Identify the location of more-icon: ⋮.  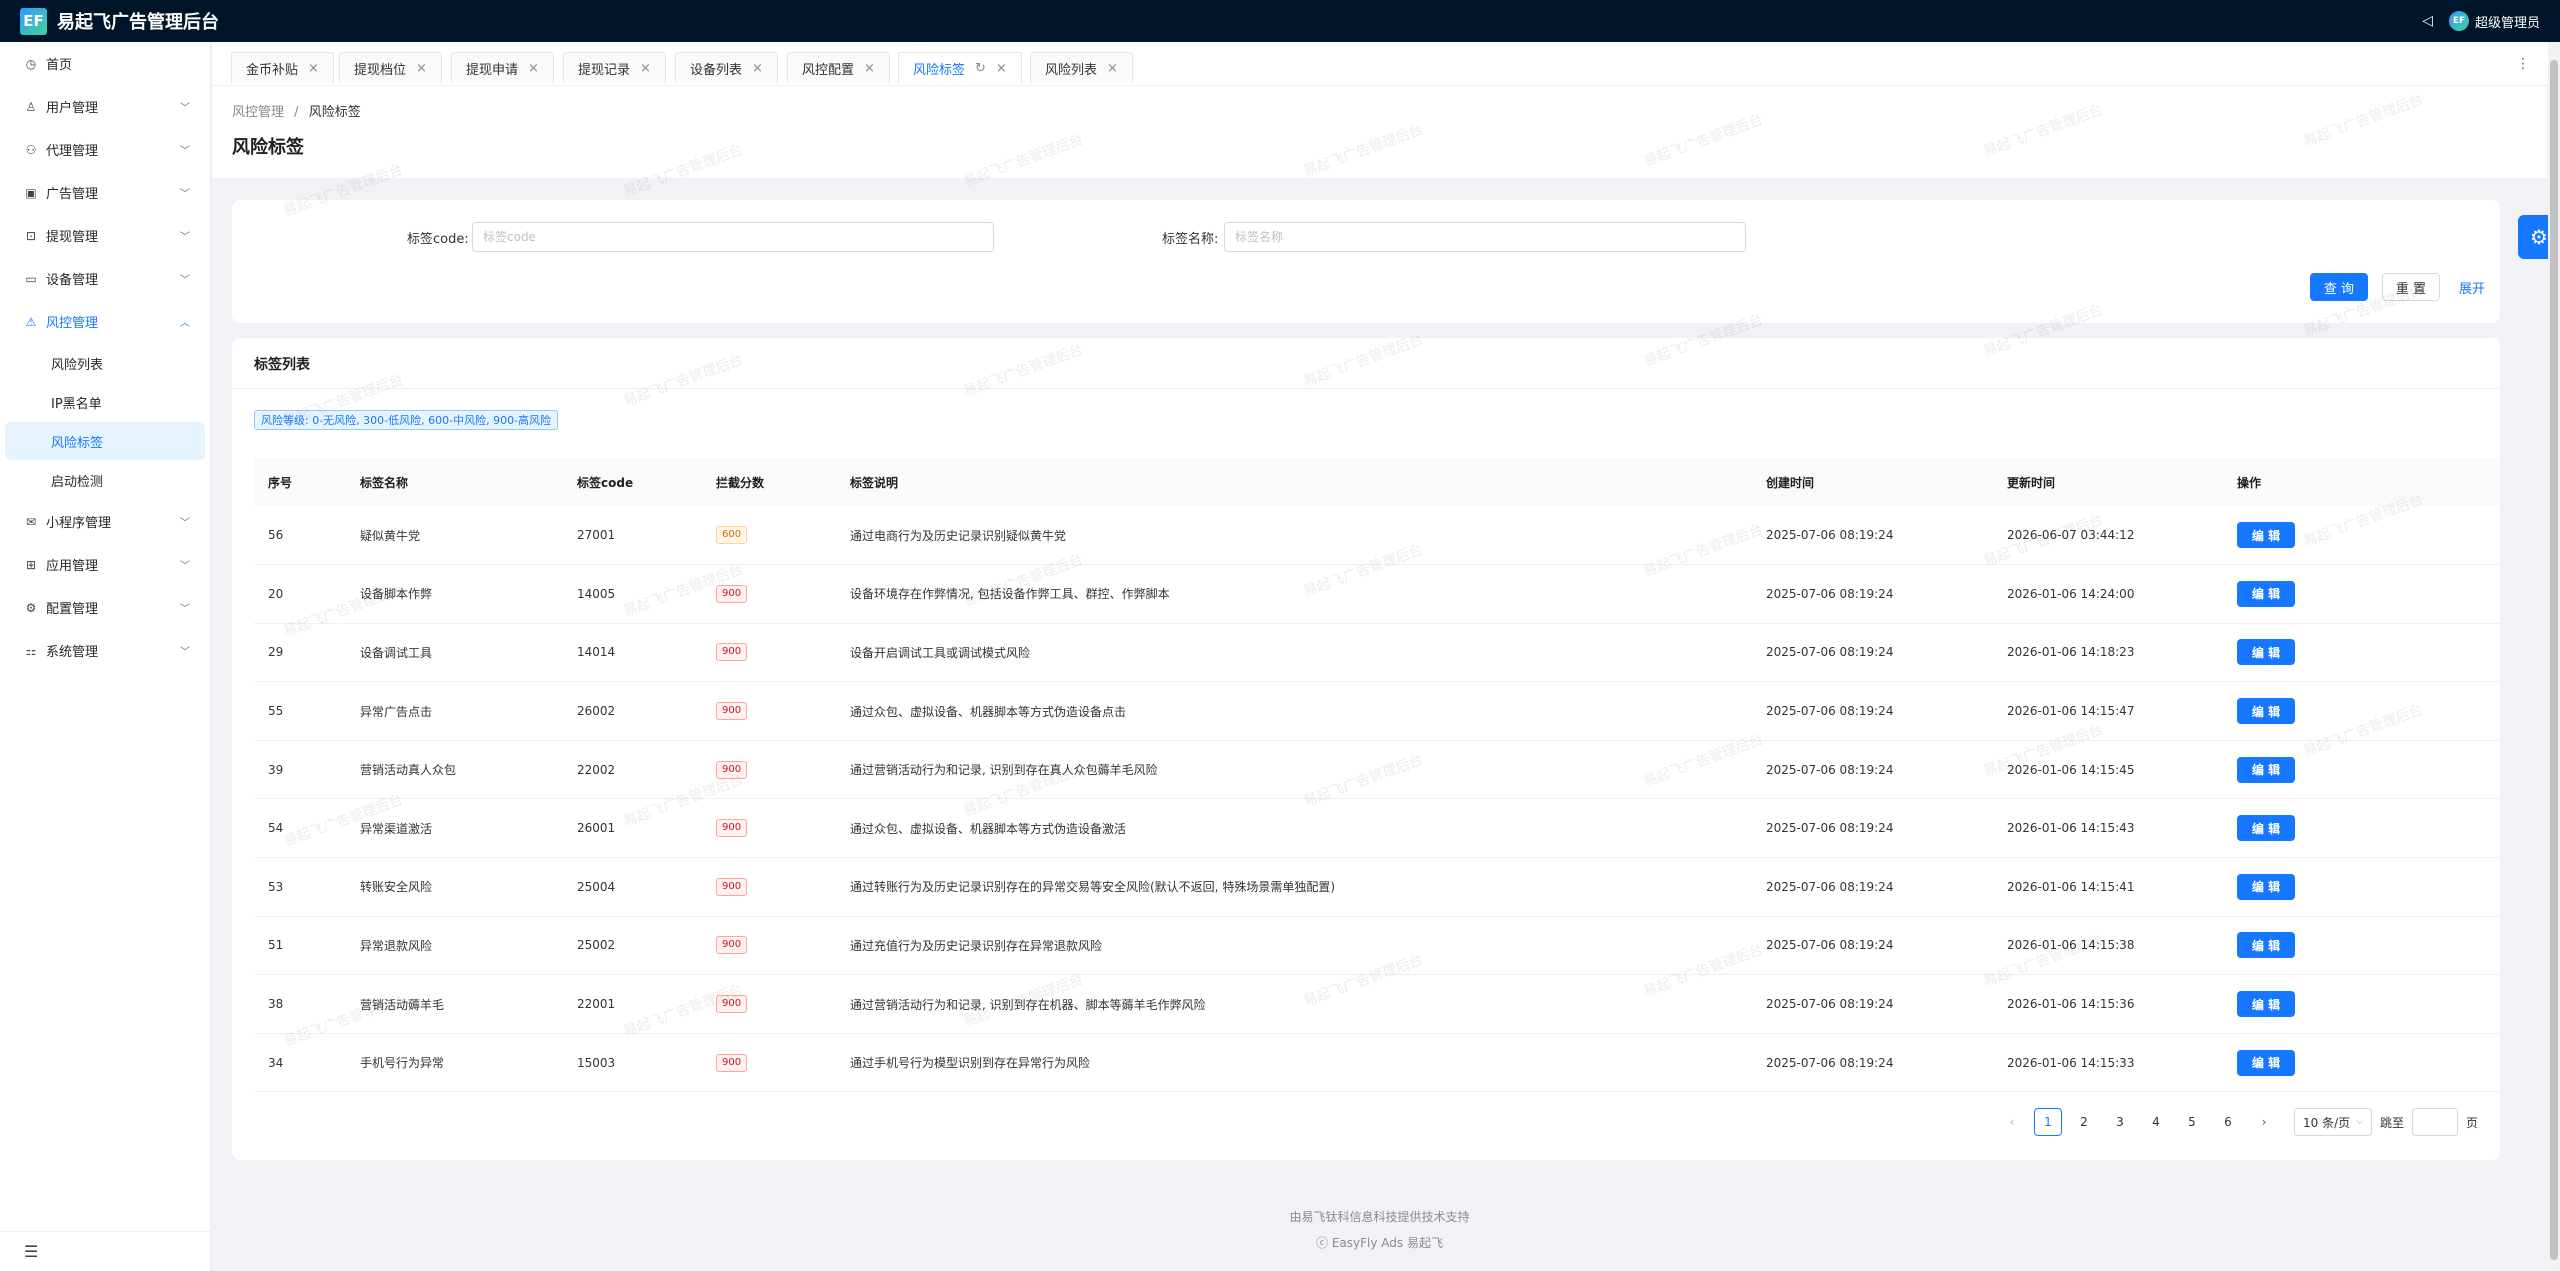
(2523, 64).